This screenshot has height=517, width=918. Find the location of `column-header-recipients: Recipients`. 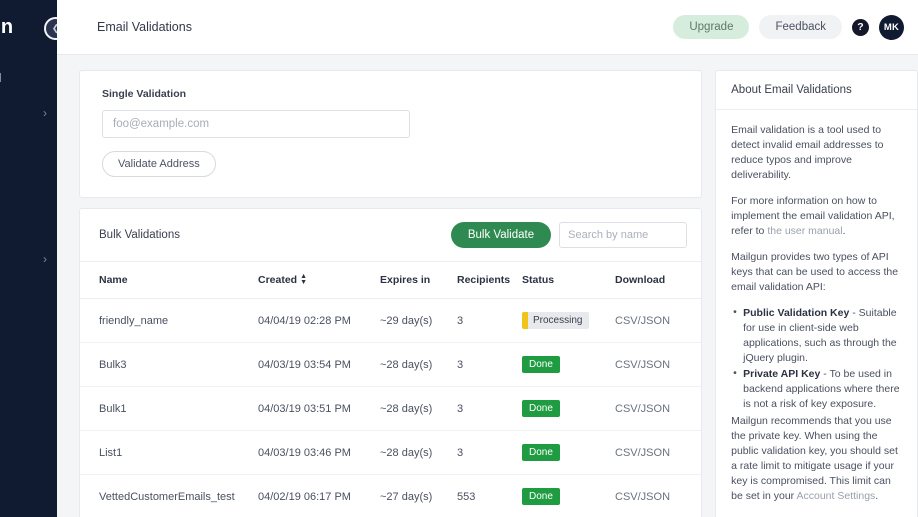

column-header-recipients: Recipients is located at coordinates (489, 281).